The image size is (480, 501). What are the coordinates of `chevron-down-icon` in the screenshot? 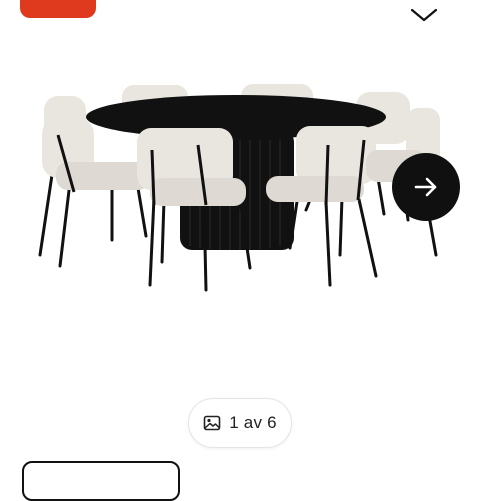 It's located at (424, 15).